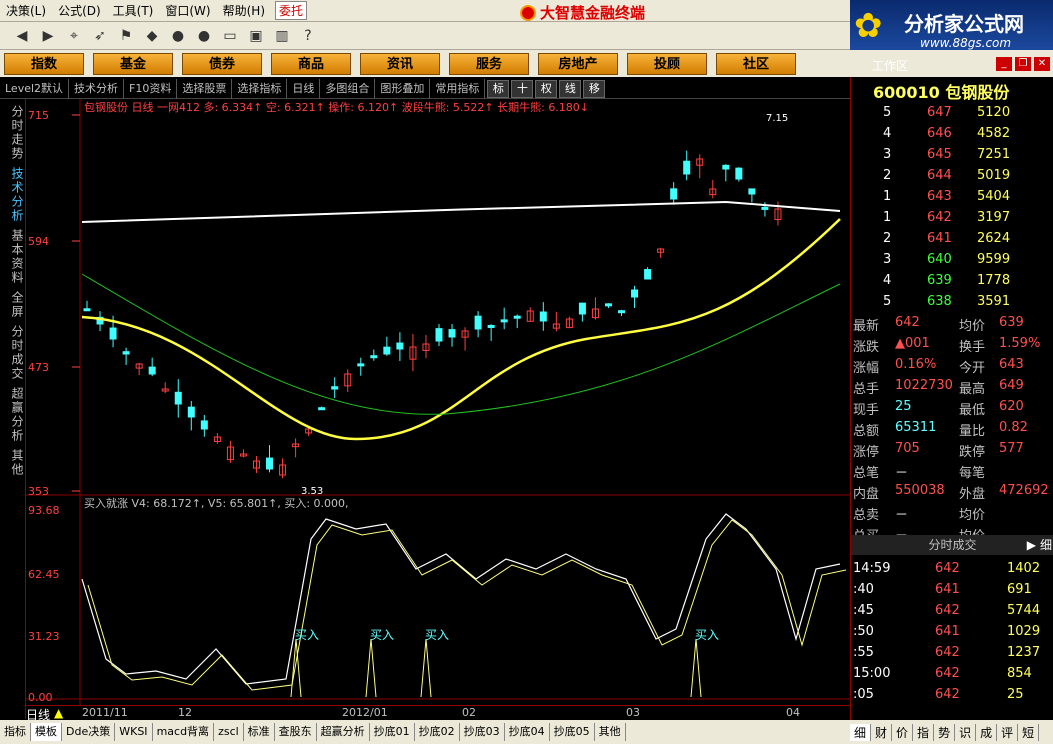 This screenshot has height=744, width=1053. Describe the element at coordinates (184, 732) in the screenshot. I see `tab-macd: macd背离` at that location.